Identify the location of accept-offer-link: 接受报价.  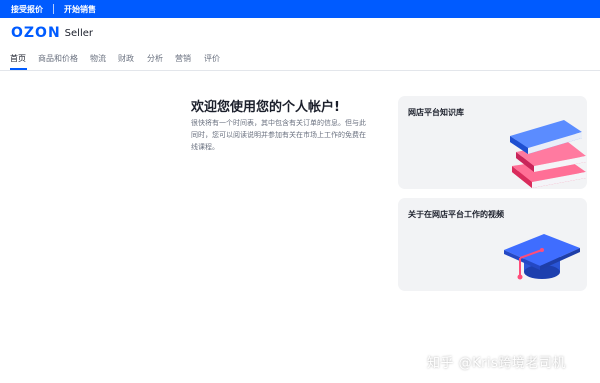
(27, 9).